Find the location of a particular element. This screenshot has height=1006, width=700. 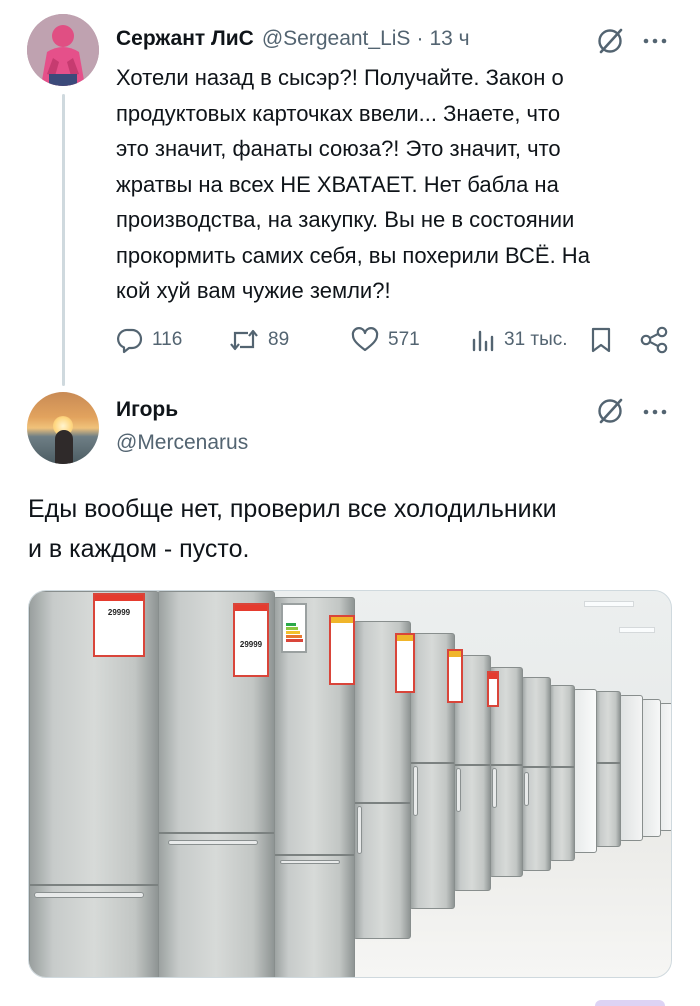

repost-count: 89 is located at coordinates (279, 339).